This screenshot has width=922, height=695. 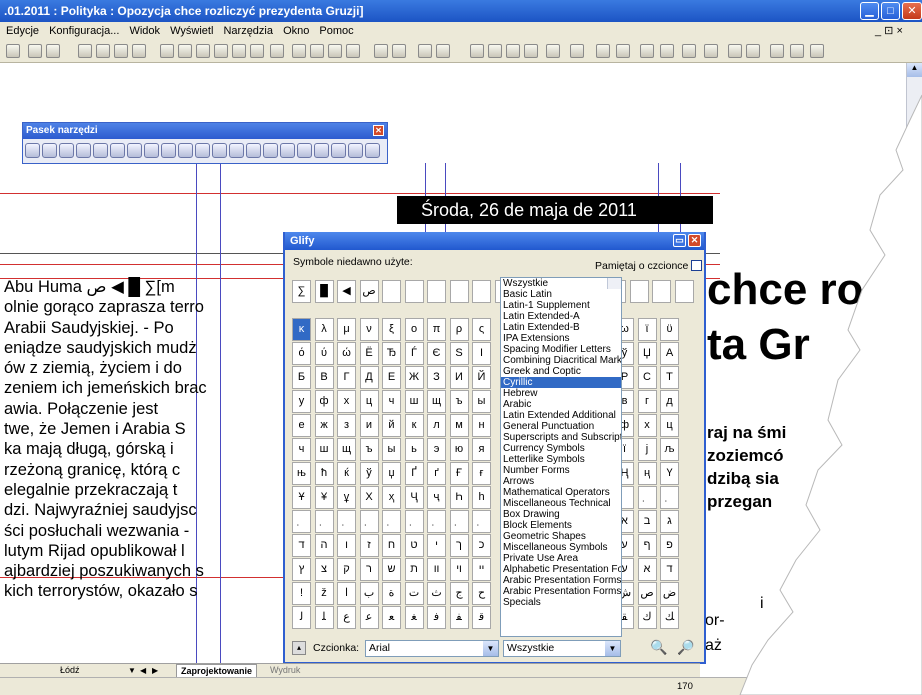 What do you see at coordinates (647, 521) in the screenshot?
I see `glyph-cell: ב` at bounding box center [647, 521].